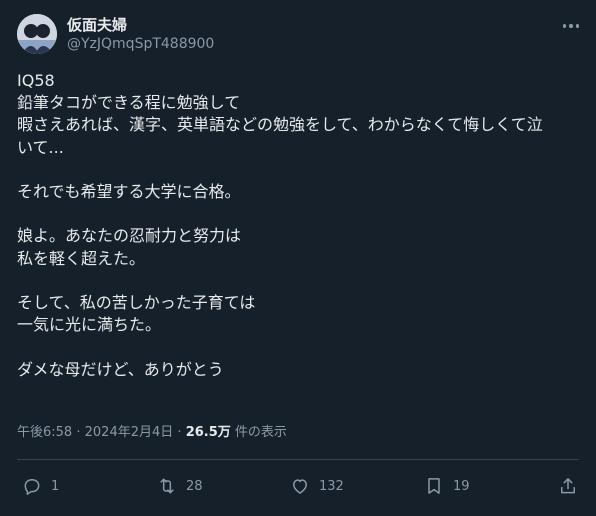  What do you see at coordinates (194, 486) in the screenshot?
I see `repost-count: 28` at bounding box center [194, 486].